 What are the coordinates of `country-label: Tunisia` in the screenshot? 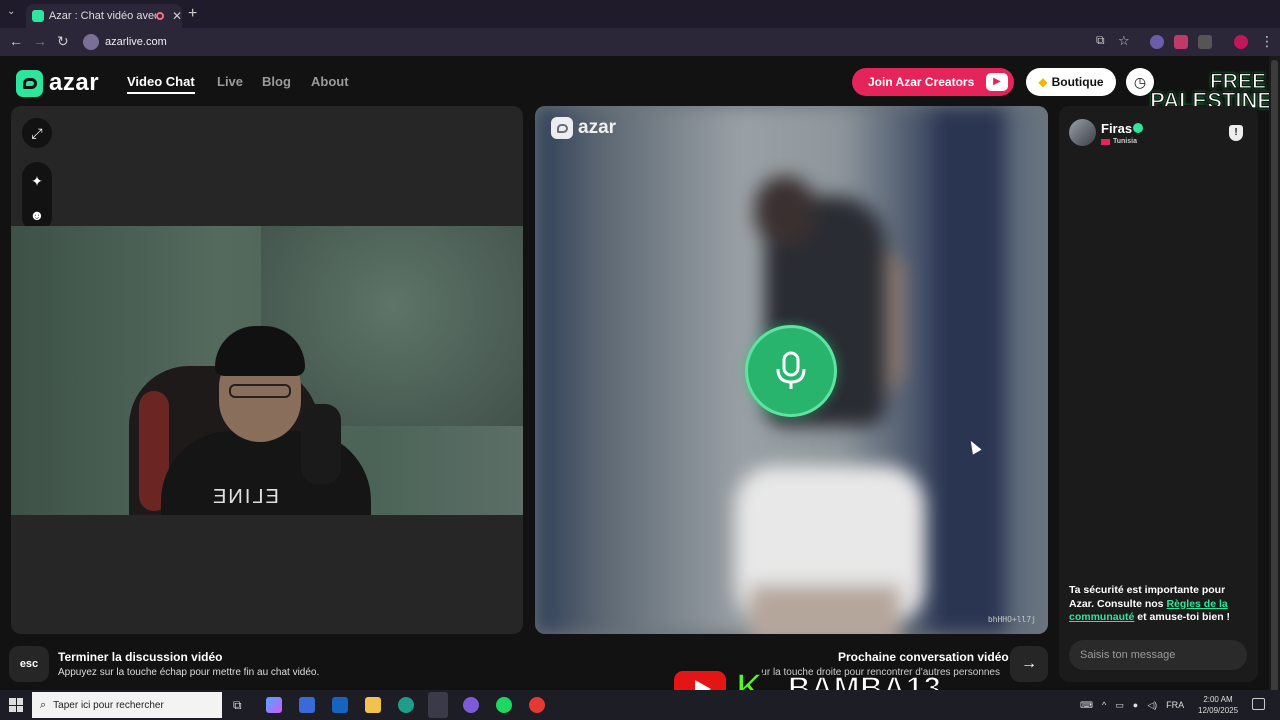 It's located at (1125, 141).